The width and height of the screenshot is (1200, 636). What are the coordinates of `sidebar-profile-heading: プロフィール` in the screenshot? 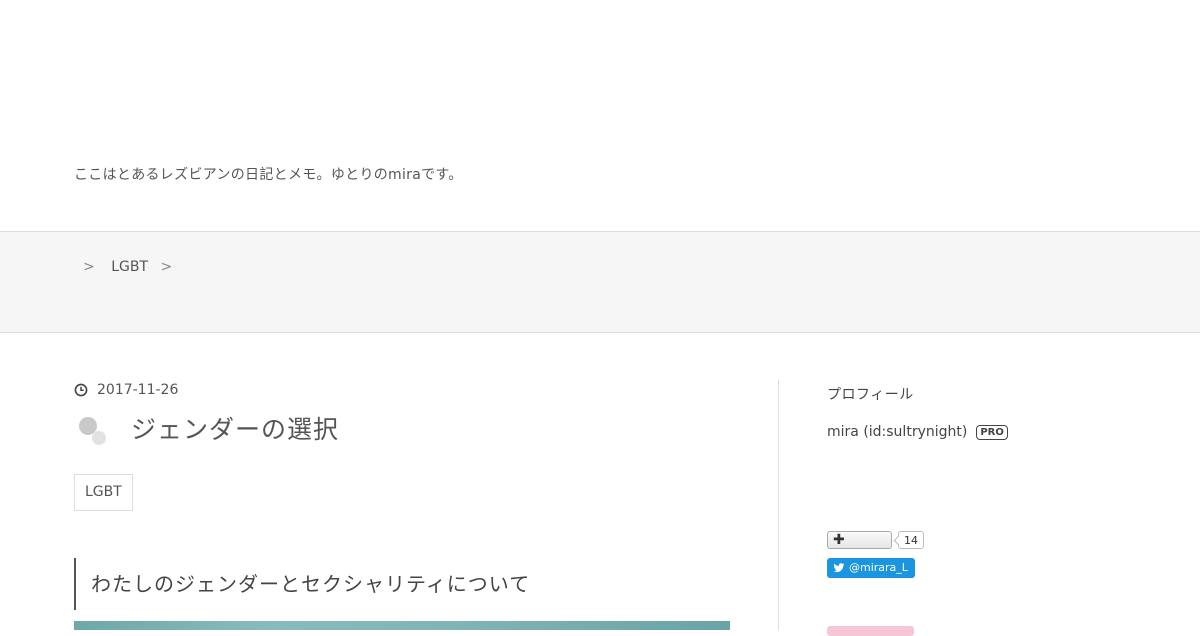 It's located at (870, 395).